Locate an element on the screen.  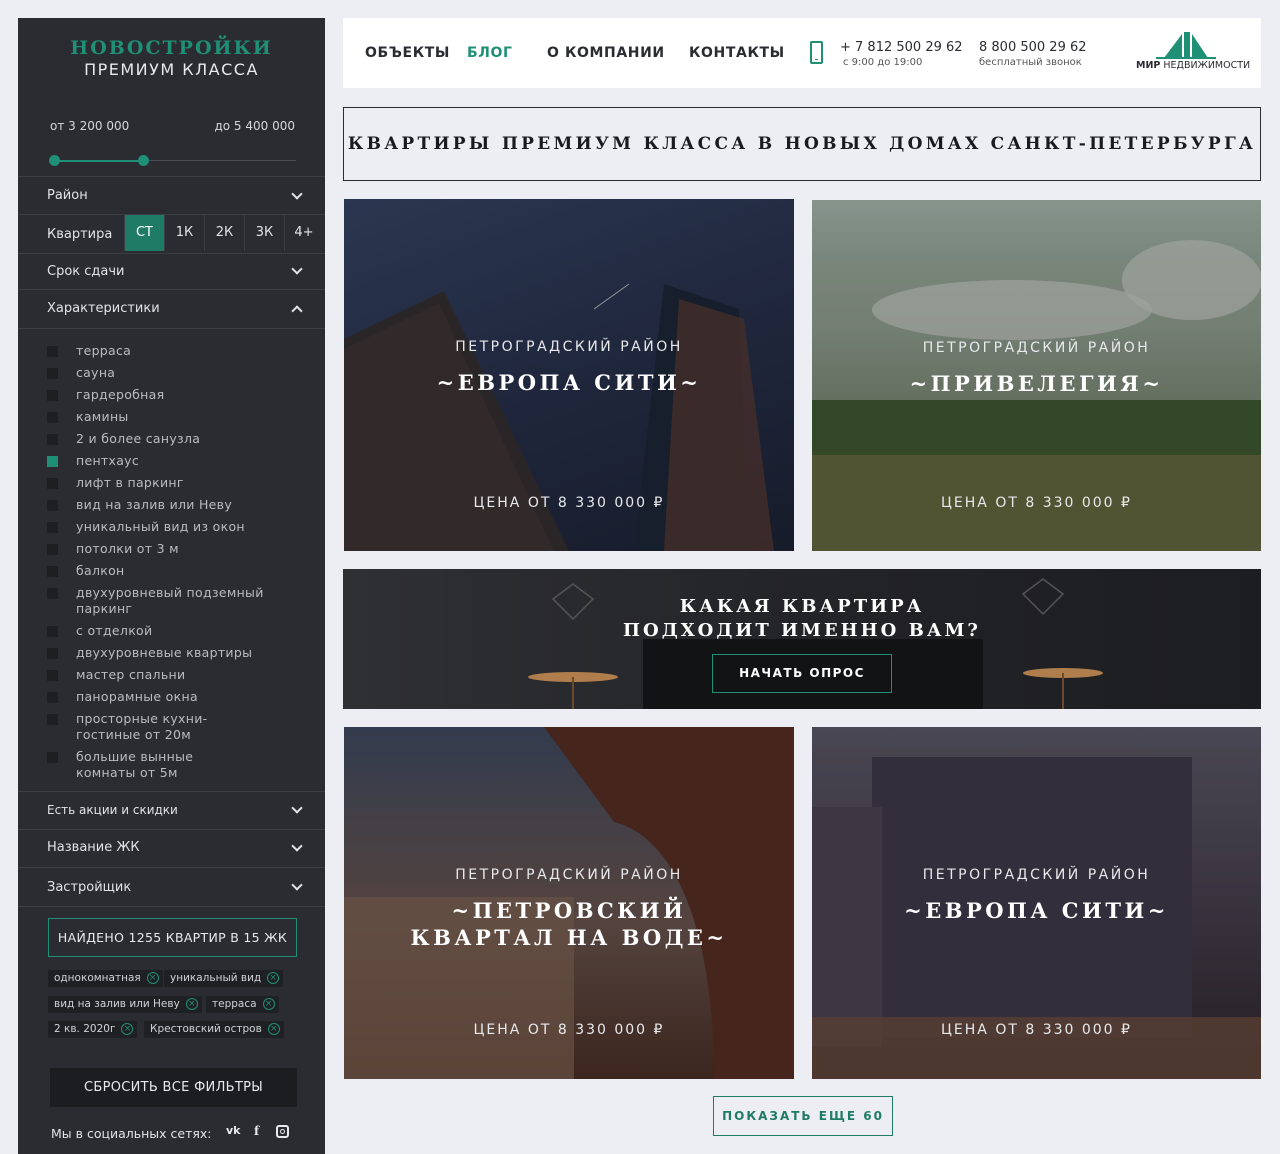
instagram-icon is located at coordinates (282, 1131).